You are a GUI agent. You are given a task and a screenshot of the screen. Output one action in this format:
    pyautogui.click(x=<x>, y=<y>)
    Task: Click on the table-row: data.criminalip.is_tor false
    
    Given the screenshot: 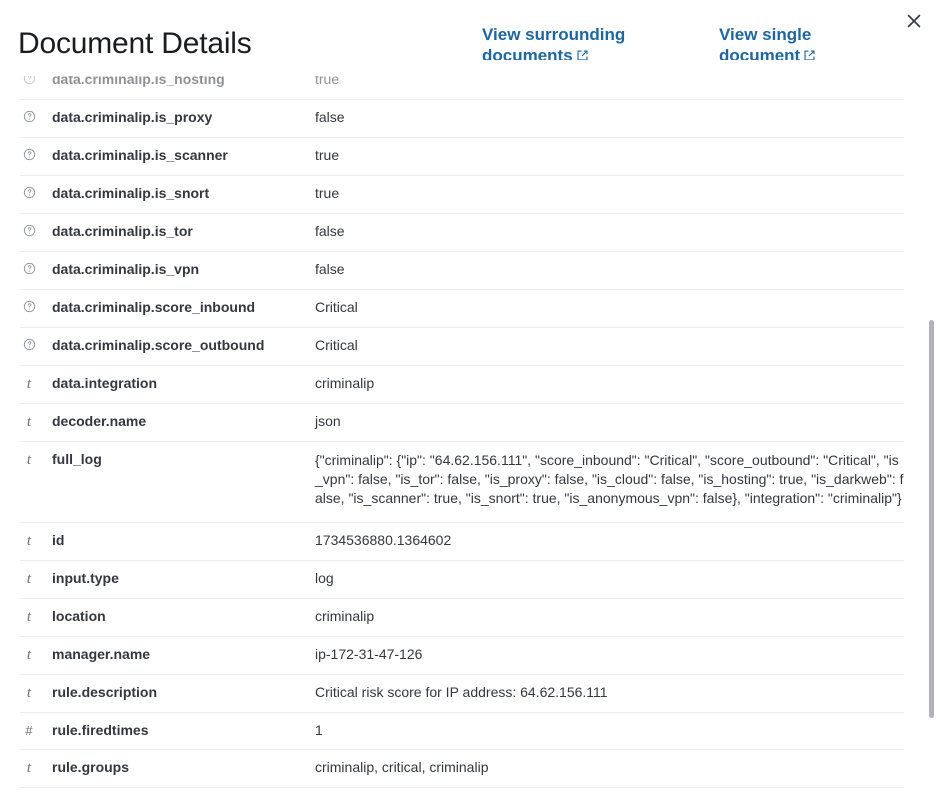 What is the action you would take?
    pyautogui.click(x=462, y=233)
    